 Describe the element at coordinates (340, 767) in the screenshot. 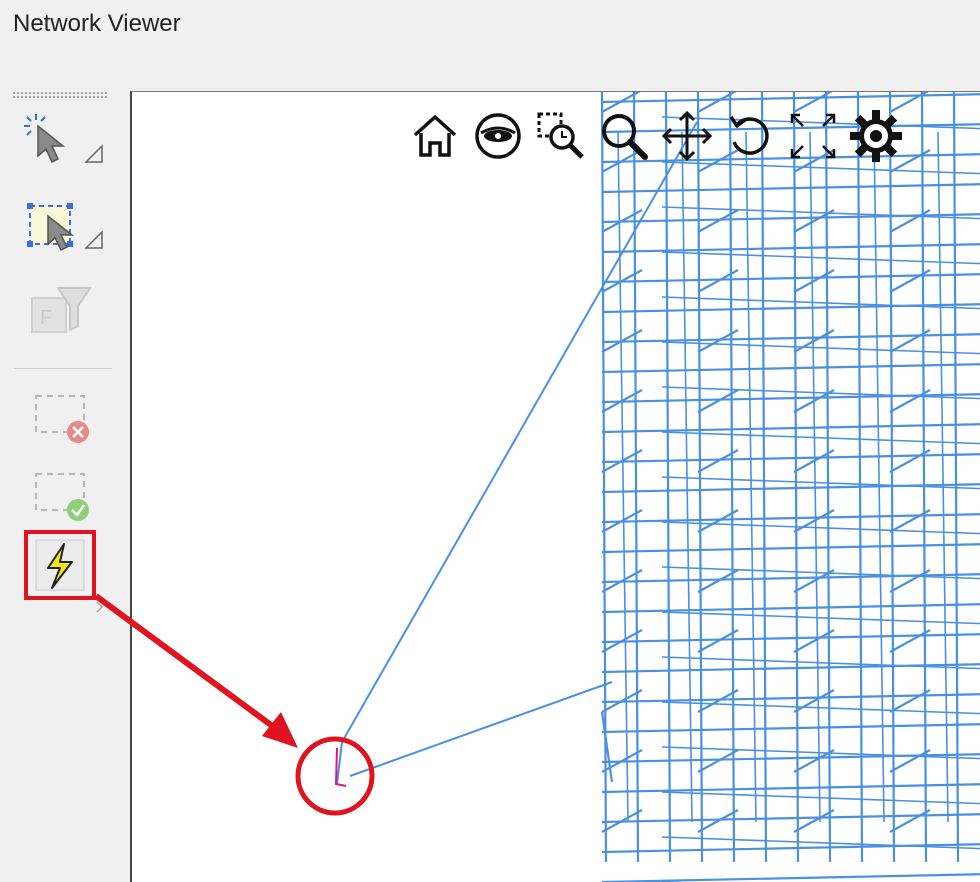

I see `highlighted-segment` at that location.